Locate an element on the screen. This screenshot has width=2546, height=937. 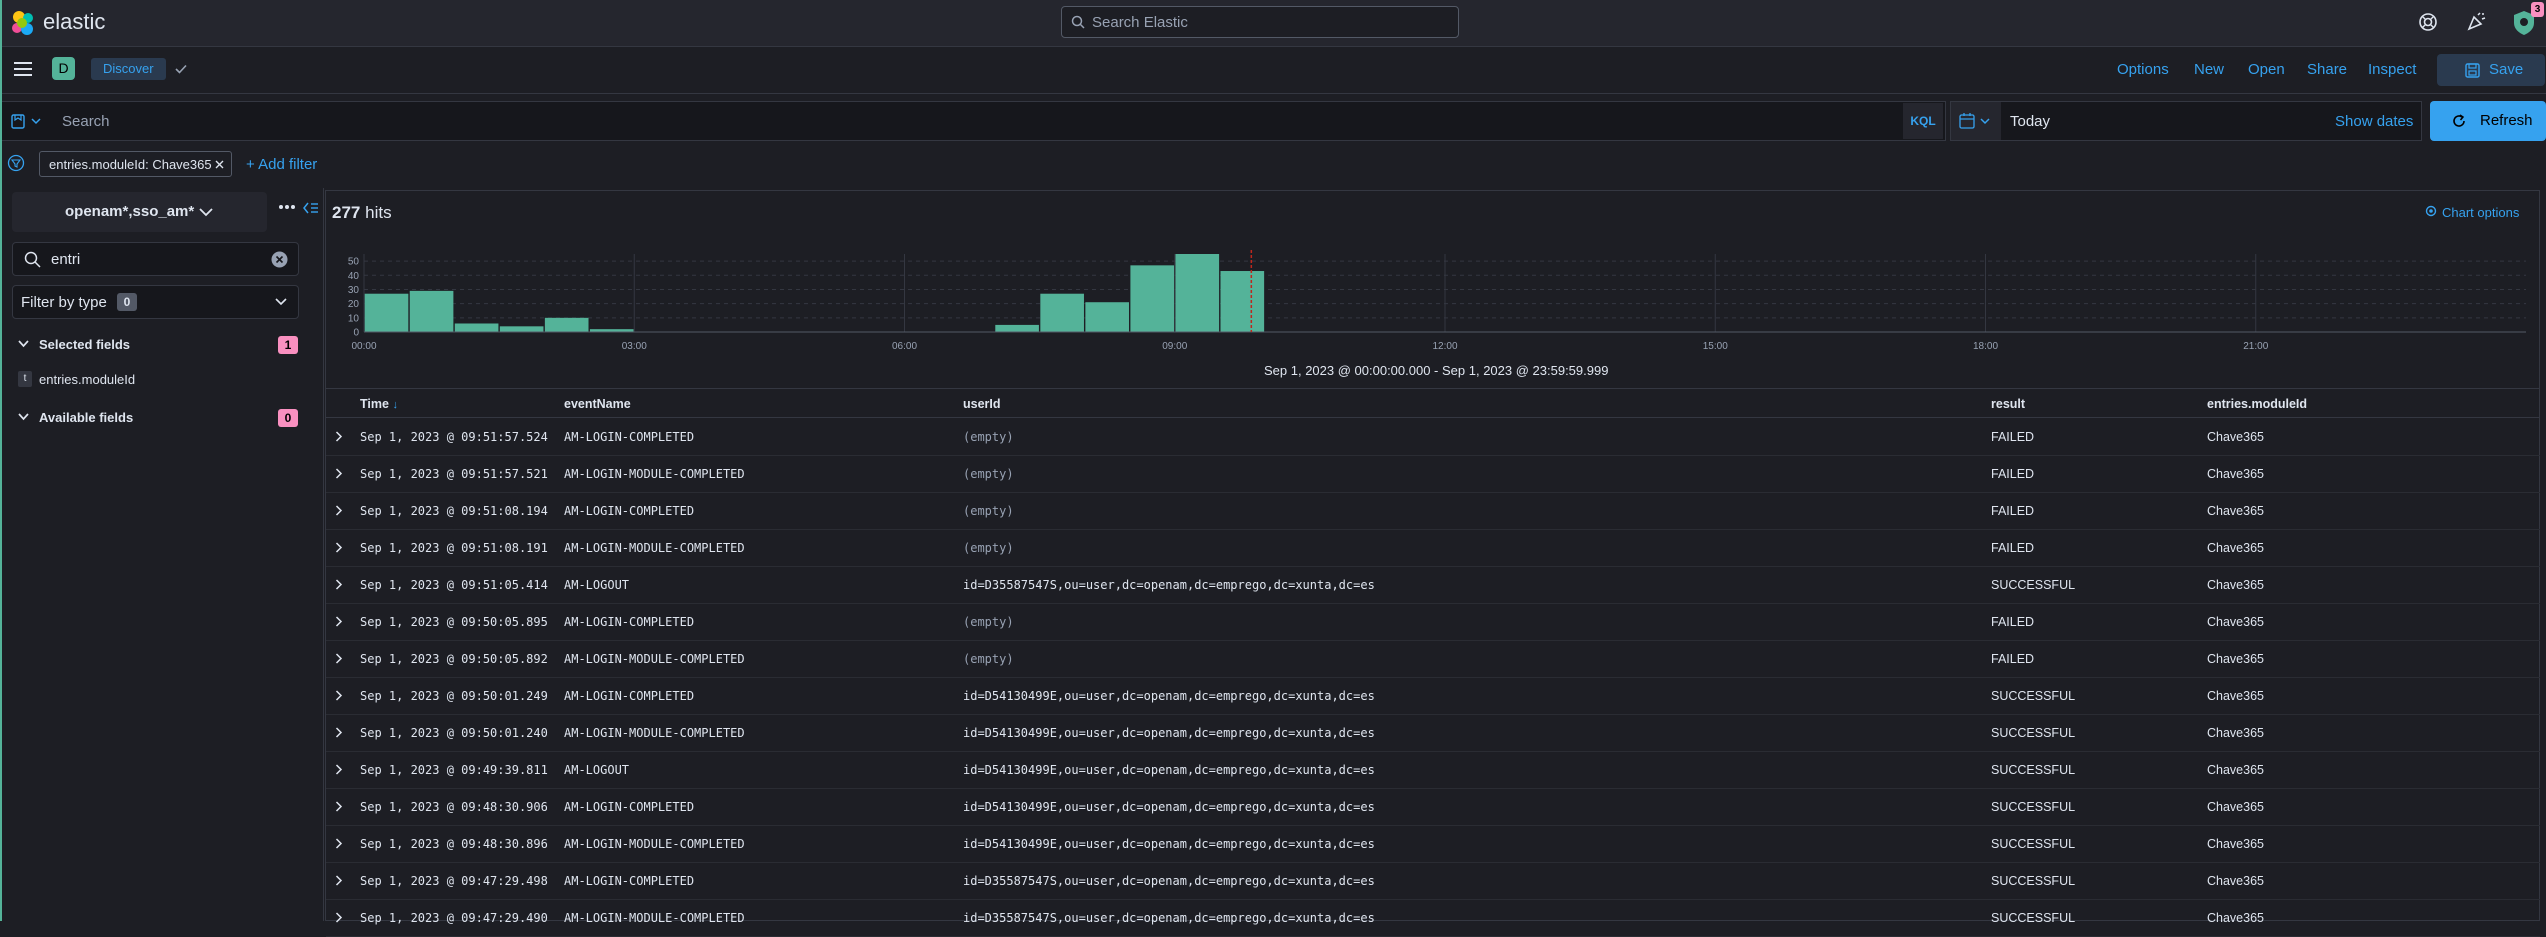
date-range-value: Today is located at coordinates (2030, 121).